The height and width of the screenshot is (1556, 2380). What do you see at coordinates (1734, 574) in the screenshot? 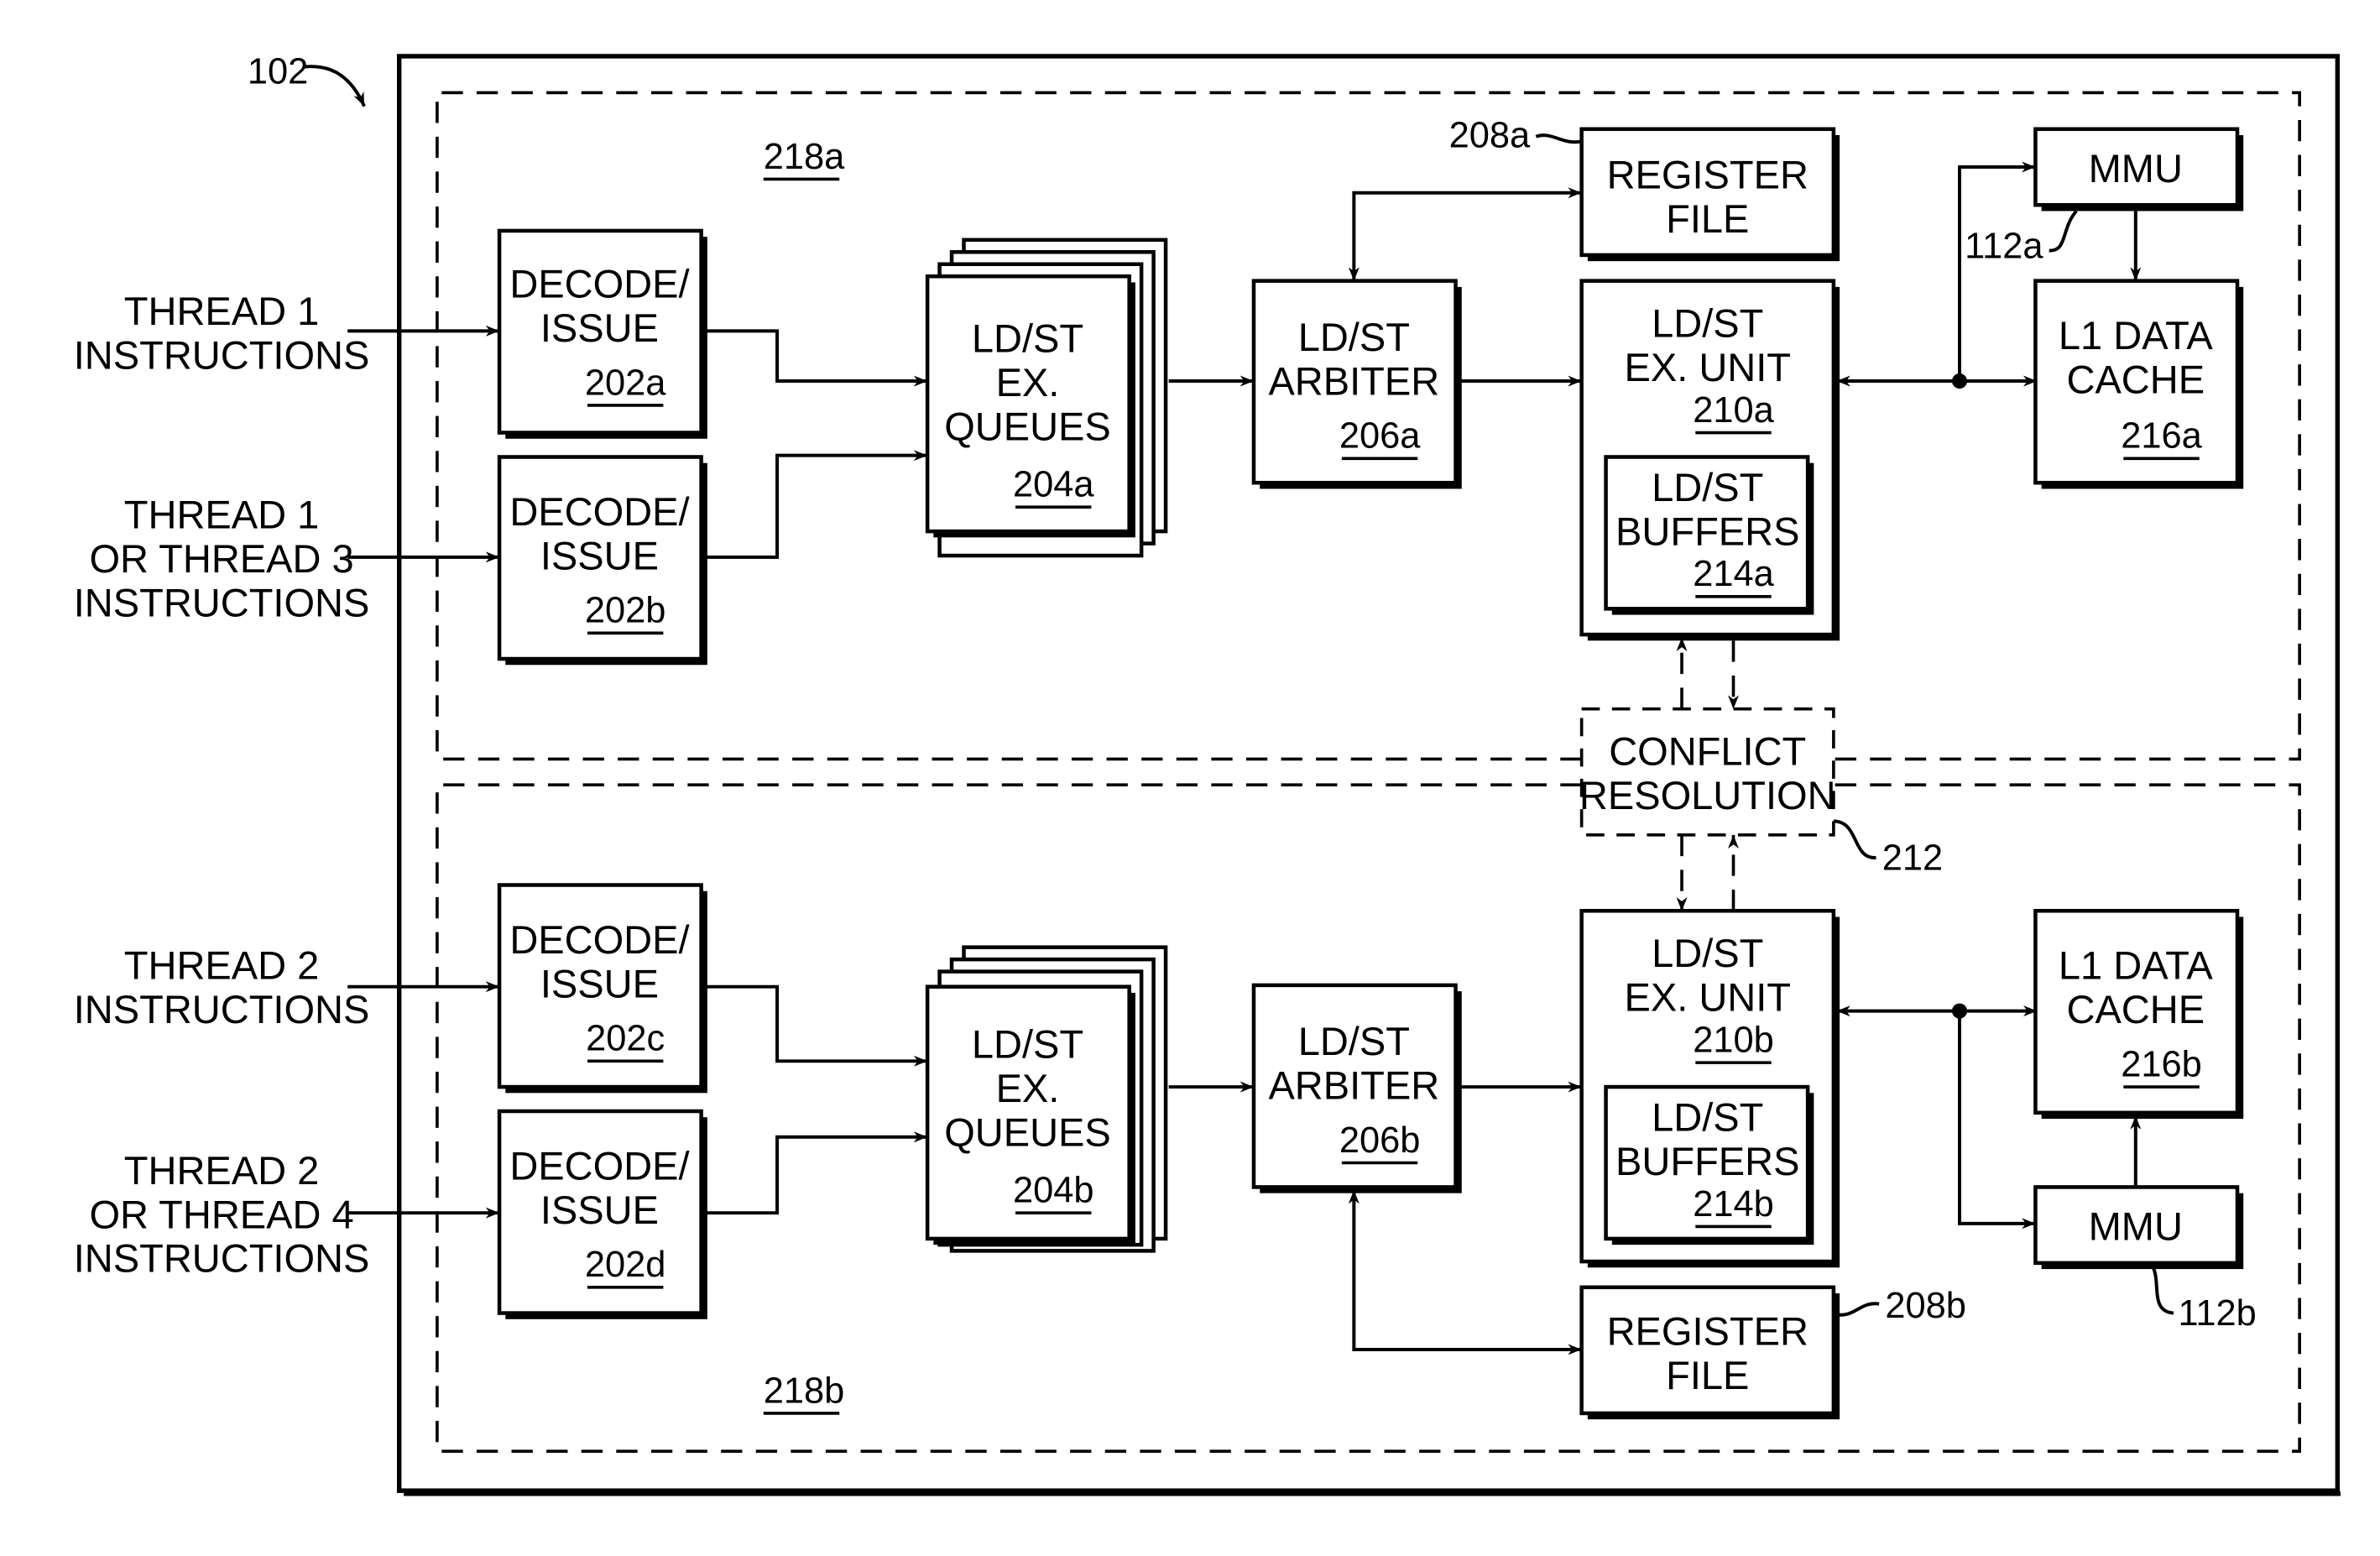
I see `block-ref: 214a` at bounding box center [1734, 574].